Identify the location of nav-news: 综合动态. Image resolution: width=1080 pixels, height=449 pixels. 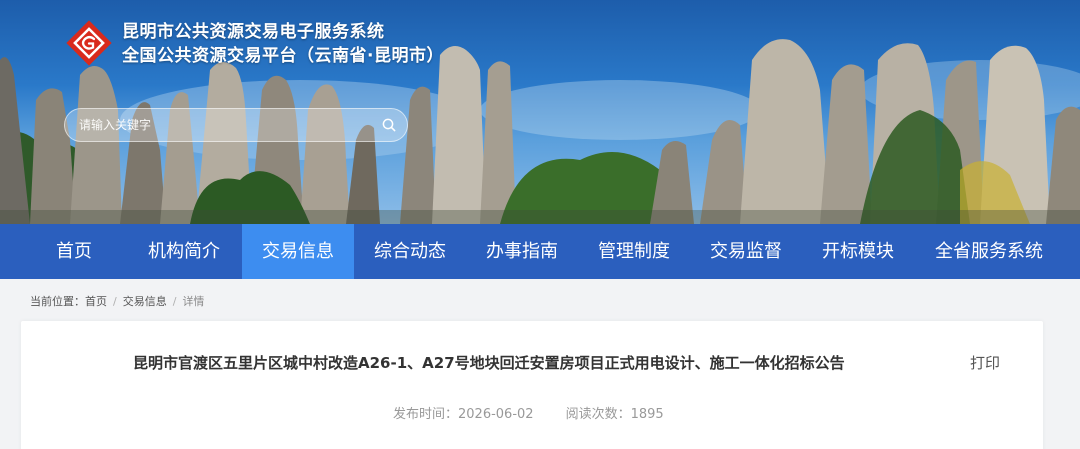
(410, 251).